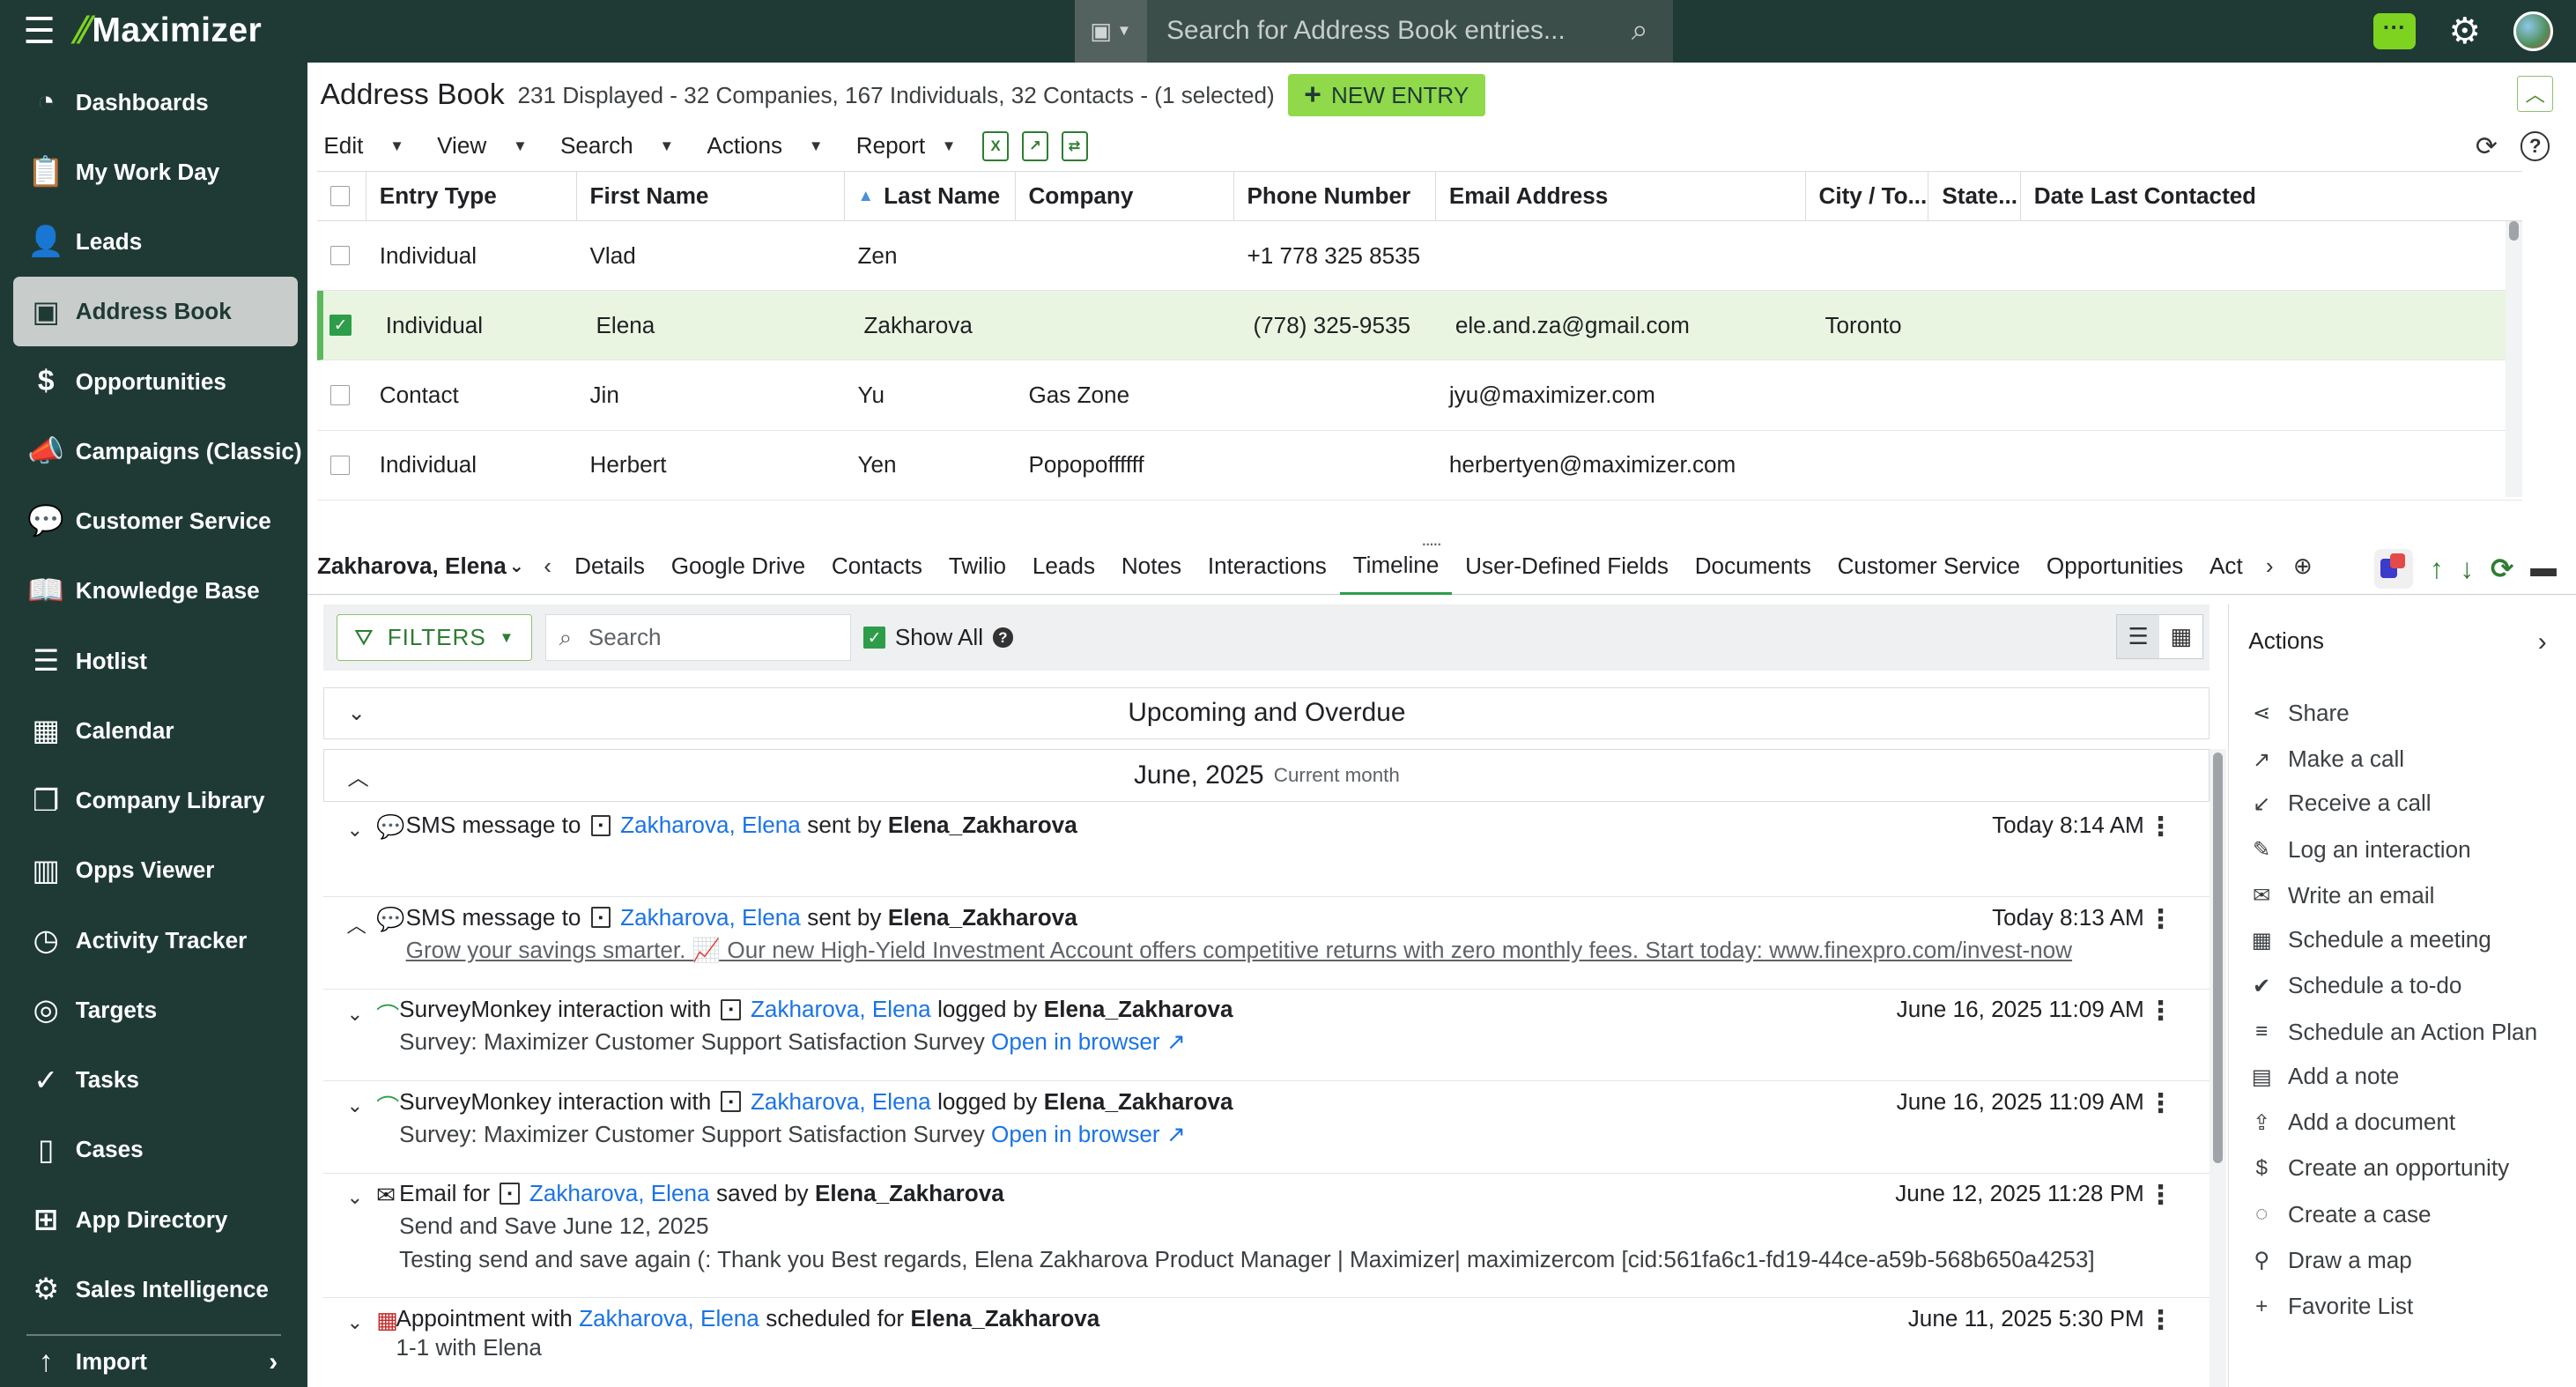 The width and height of the screenshot is (2576, 1387). Describe the element at coordinates (2226, 566) in the screenshot. I see `tab-act: Act` at that location.